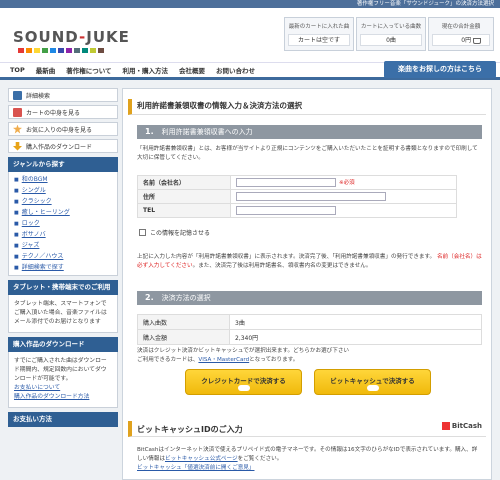  Describe the element at coordinates (192, 70) in the screenshot. I see `nav-company: 会社概要` at that location.